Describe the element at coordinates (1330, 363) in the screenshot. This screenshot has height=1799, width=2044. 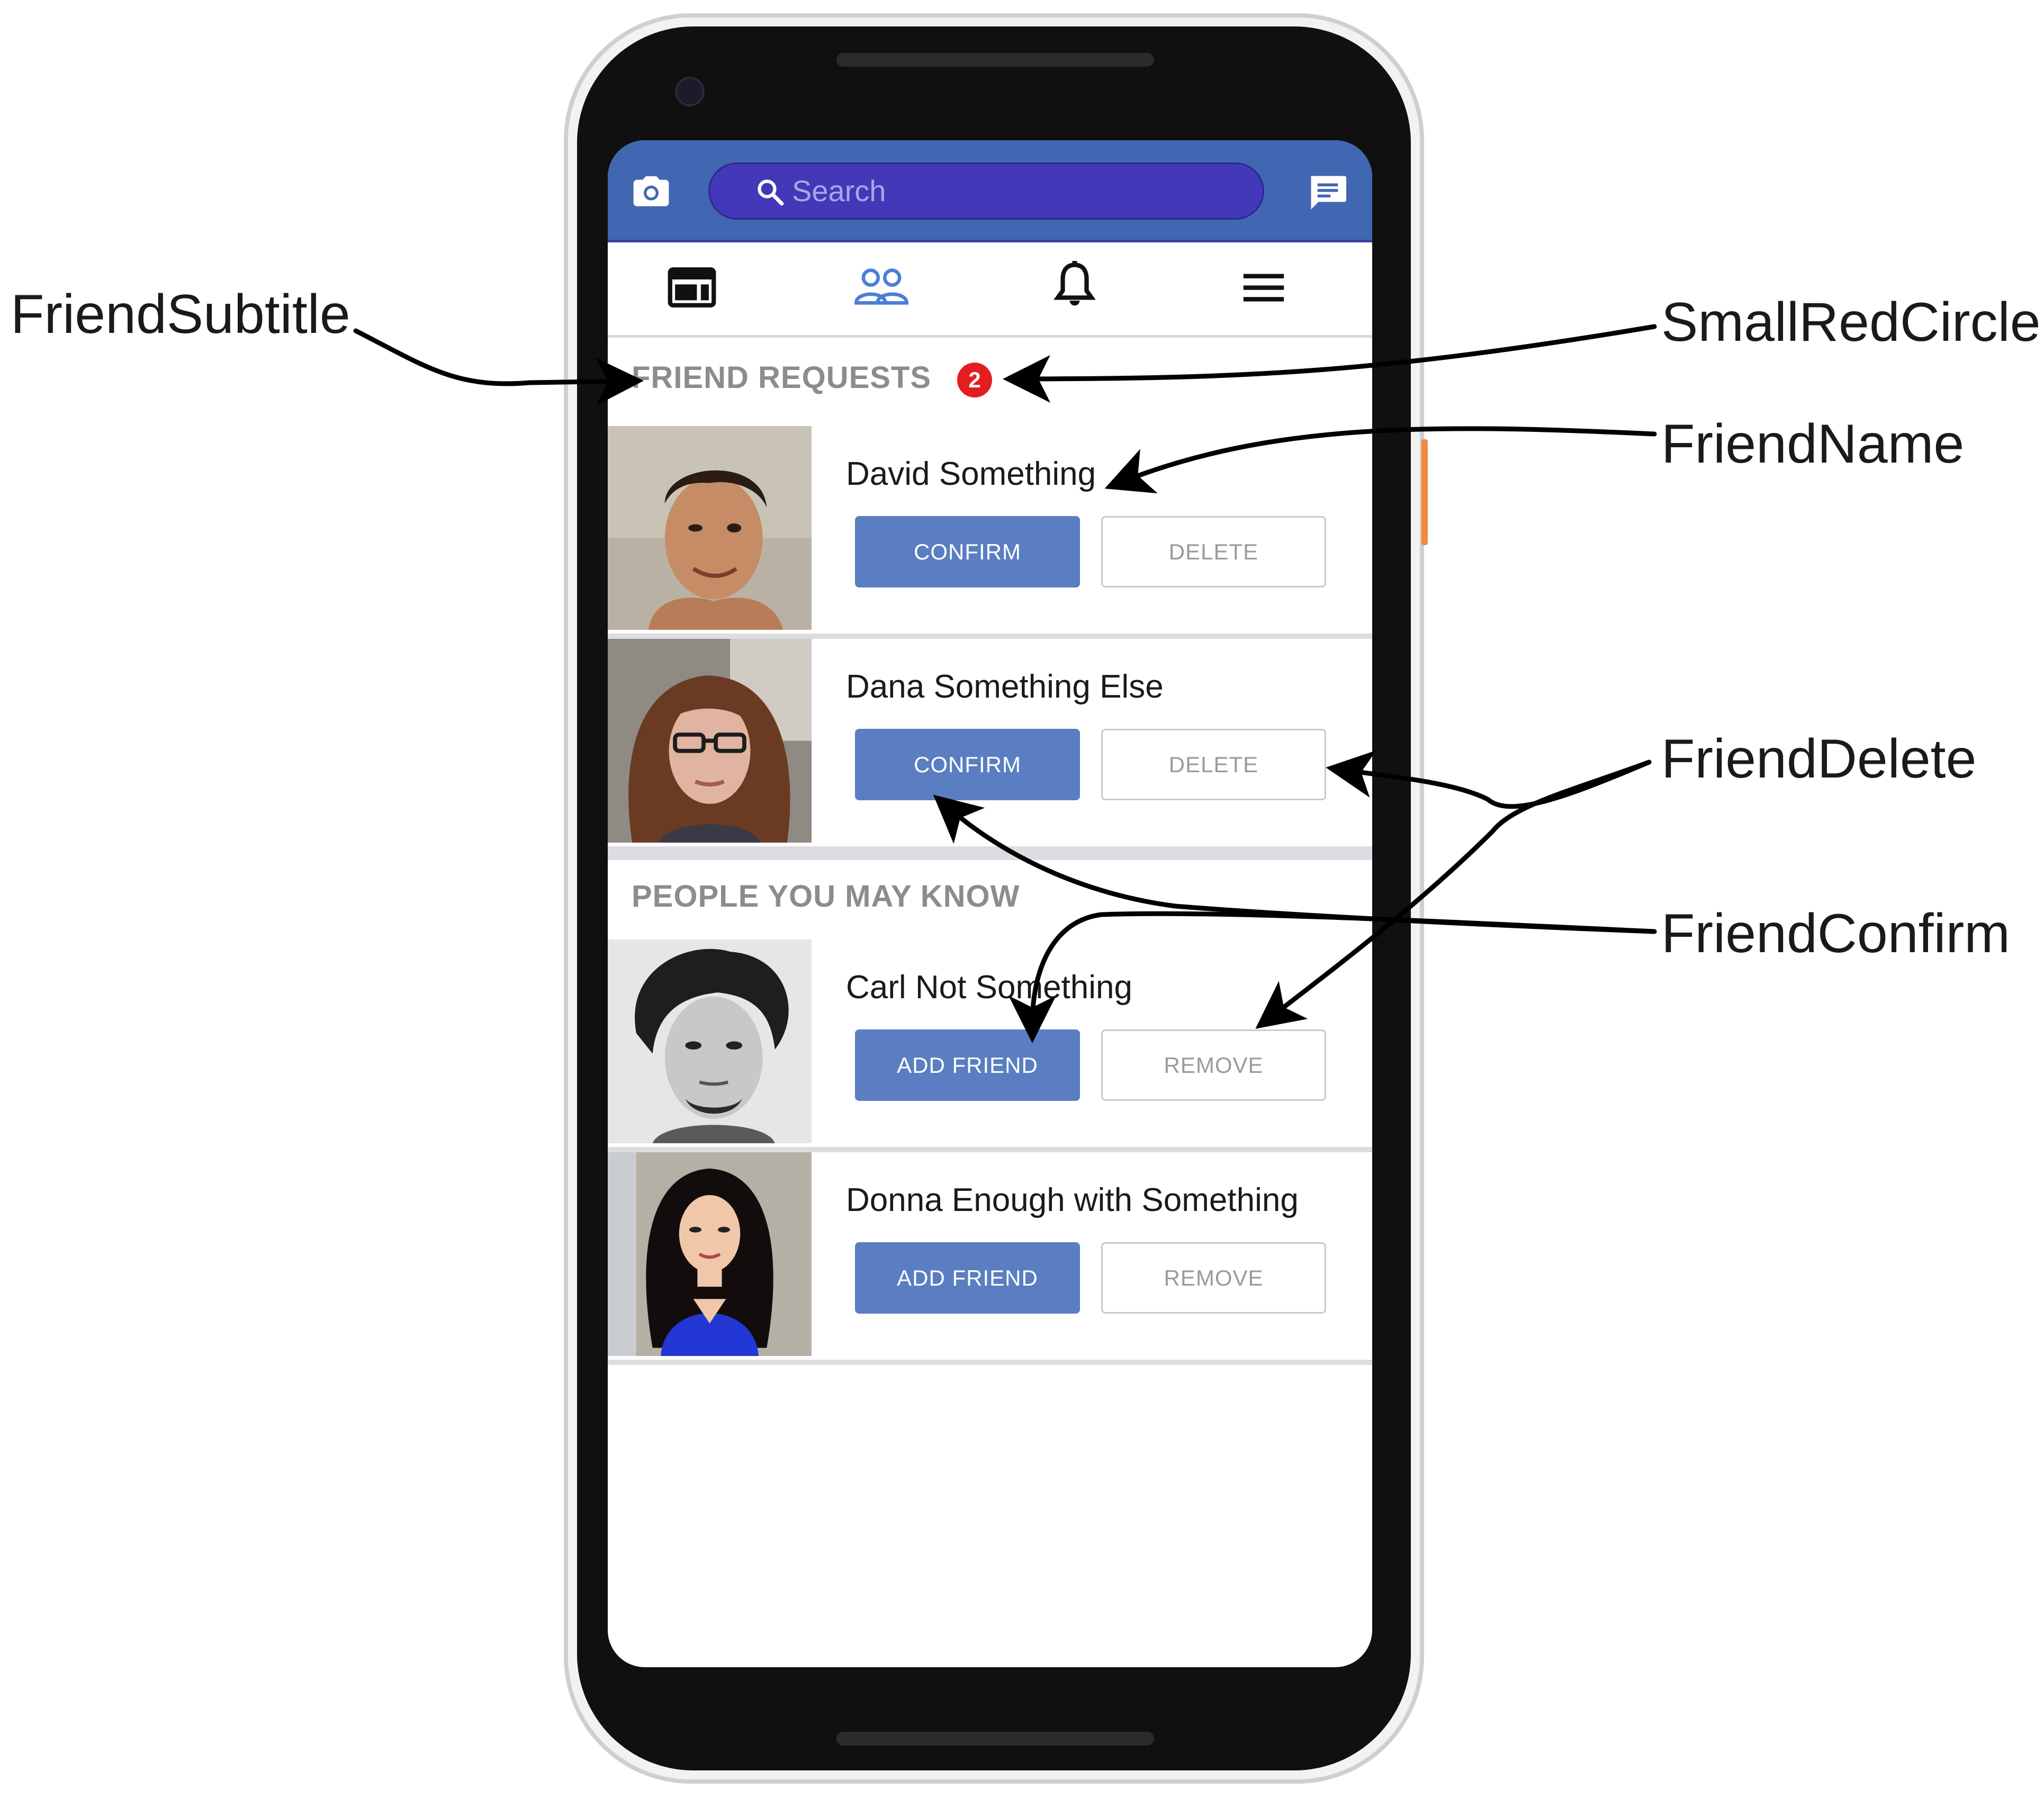
I see `arrow-small-red-circle` at that location.